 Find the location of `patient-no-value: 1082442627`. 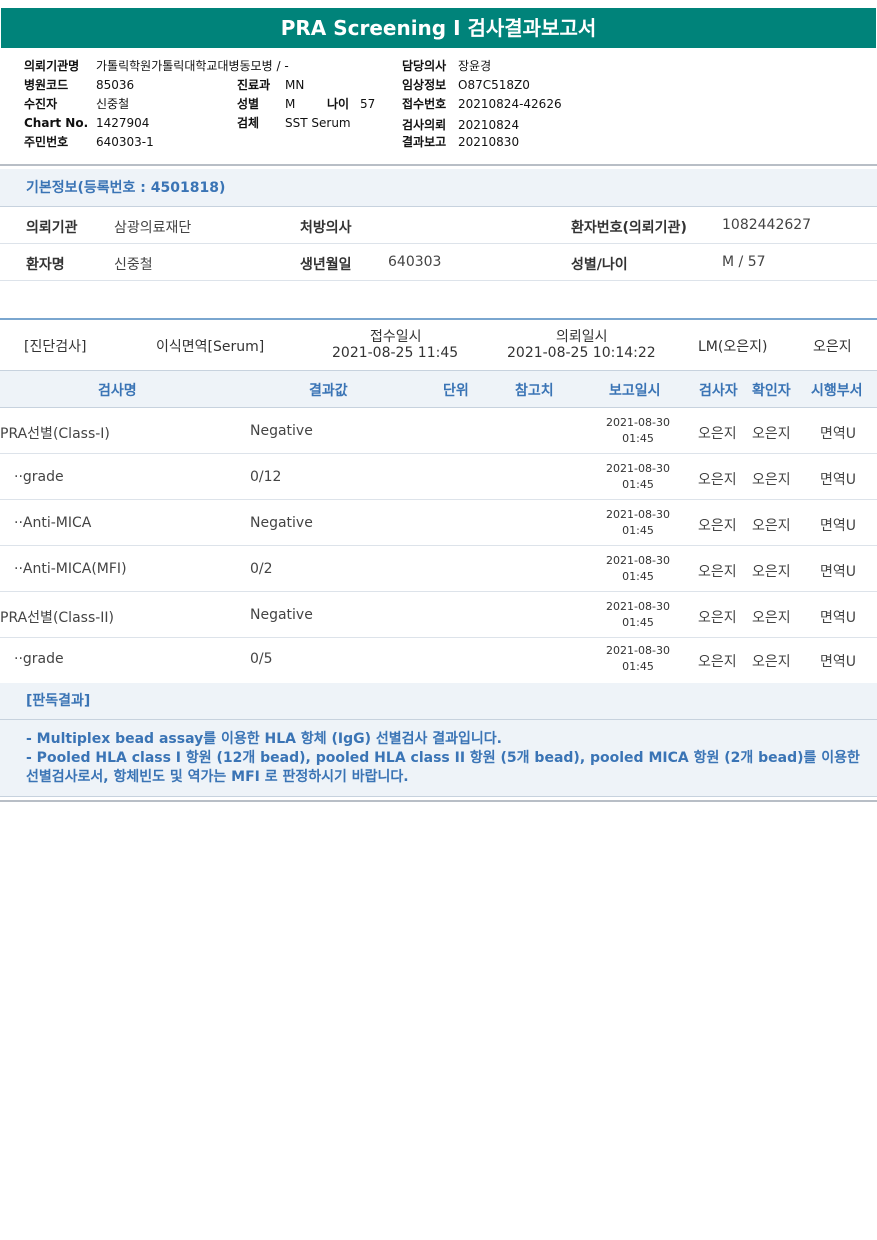

patient-no-value: 1082442627 is located at coordinates (767, 225).